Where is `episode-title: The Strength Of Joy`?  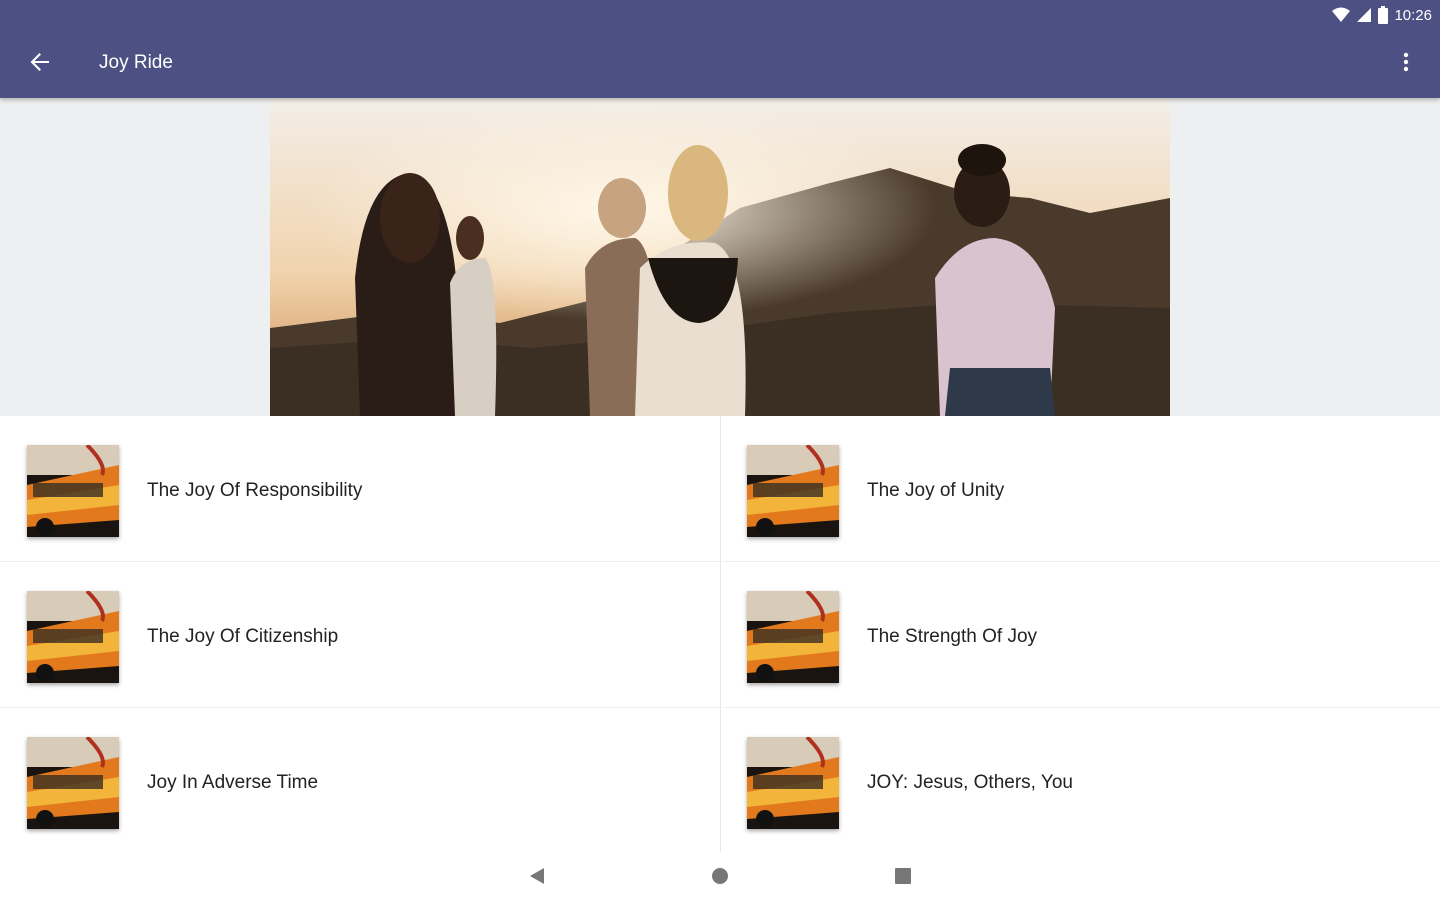
episode-title: The Strength Of Joy is located at coordinates (952, 636).